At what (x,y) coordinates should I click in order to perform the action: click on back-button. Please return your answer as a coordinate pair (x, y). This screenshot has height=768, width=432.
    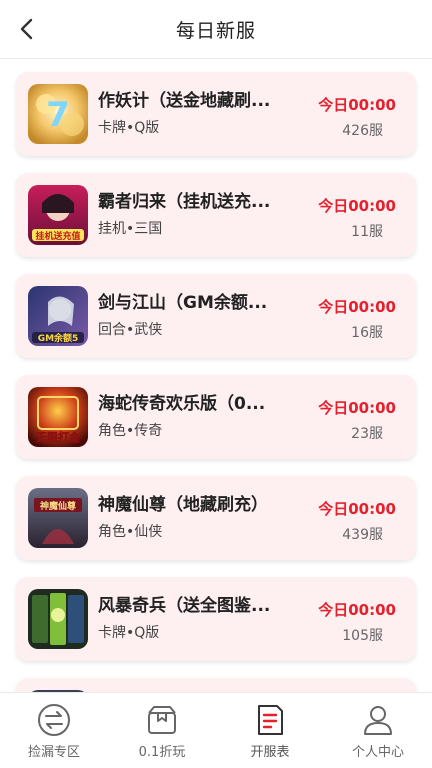
    Looking at the image, I should click on (27, 29).